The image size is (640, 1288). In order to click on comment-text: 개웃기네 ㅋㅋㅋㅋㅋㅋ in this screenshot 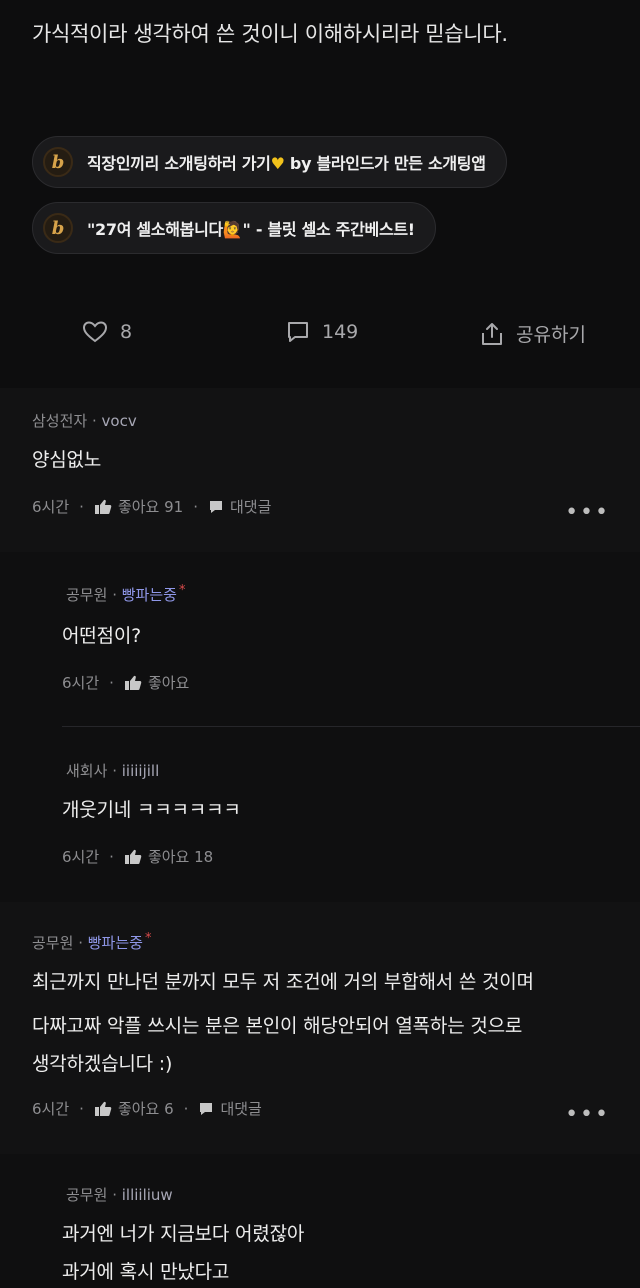, I will do `click(151, 810)`.